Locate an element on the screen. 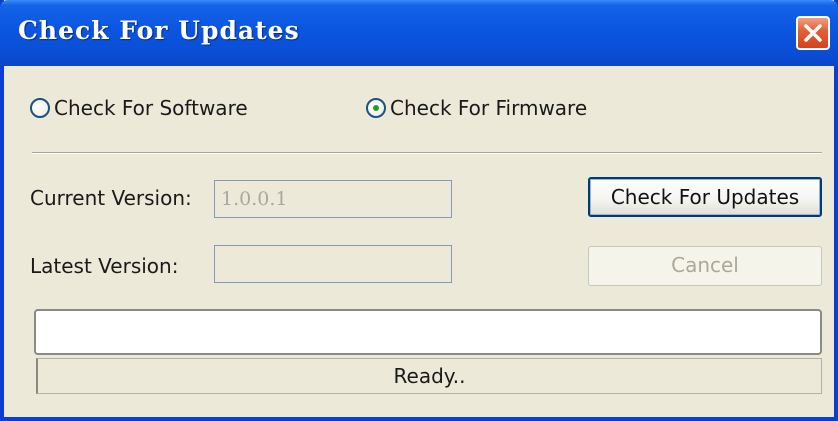 Image resolution: width=838 pixels, height=421 pixels. check-for-updates-button: Check For Updates is located at coordinates (705, 197).